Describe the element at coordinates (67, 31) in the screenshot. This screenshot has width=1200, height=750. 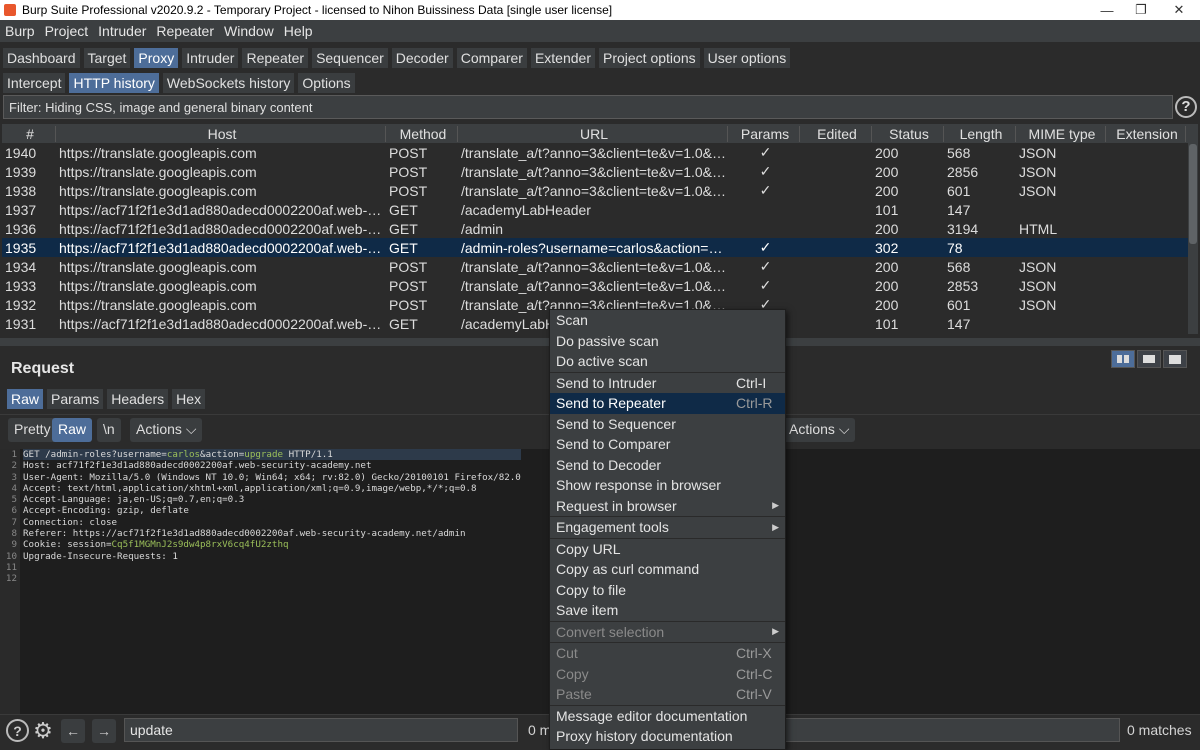
I see `menu-project: Project` at that location.